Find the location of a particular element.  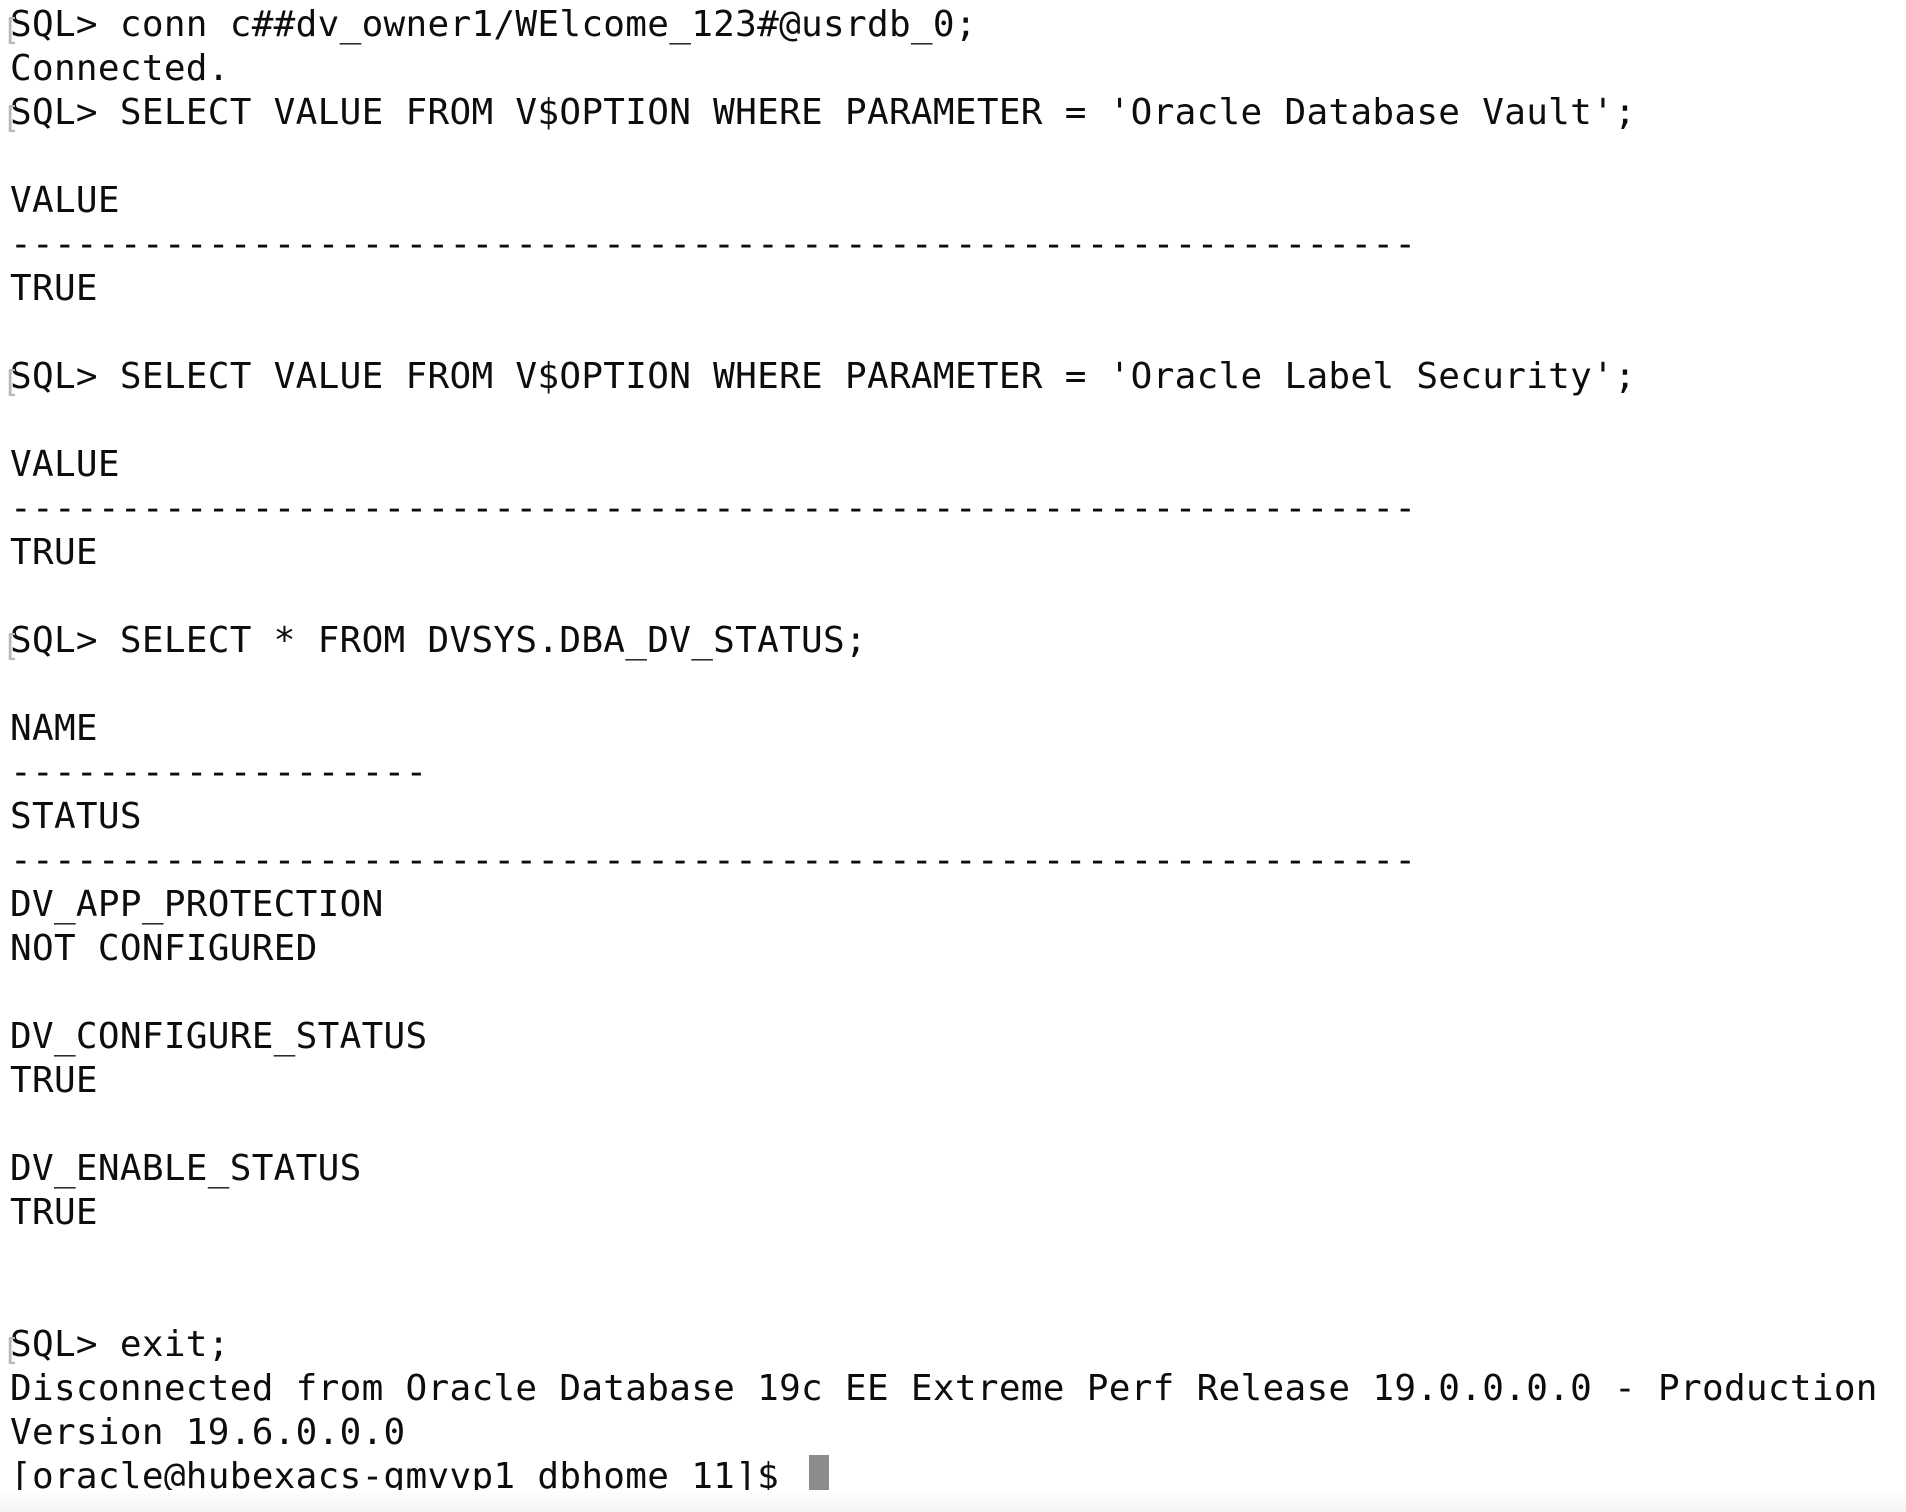

output-line: Version 19.6.0.0.0 is located at coordinates (958, 1433).